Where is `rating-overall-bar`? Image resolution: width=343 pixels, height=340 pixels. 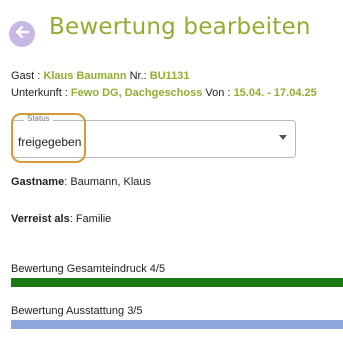 rating-overall-bar is located at coordinates (177, 282).